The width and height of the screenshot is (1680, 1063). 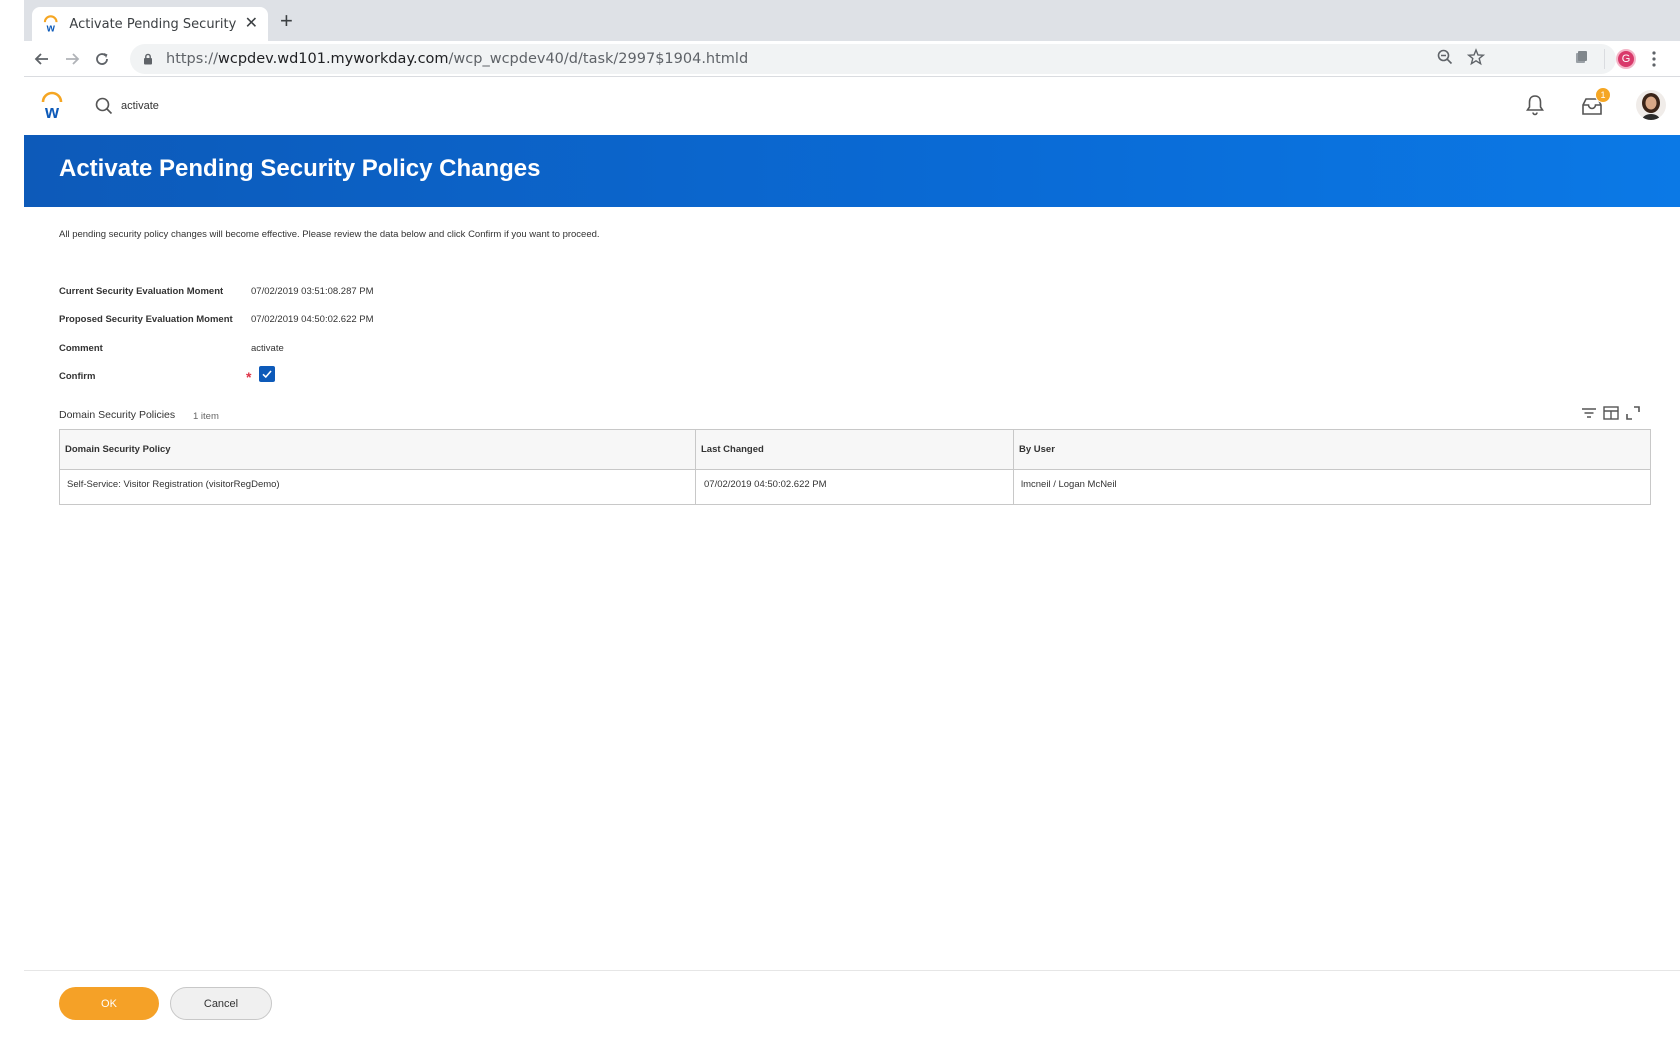 What do you see at coordinates (852, 970) in the screenshot?
I see `footer-divider` at bounding box center [852, 970].